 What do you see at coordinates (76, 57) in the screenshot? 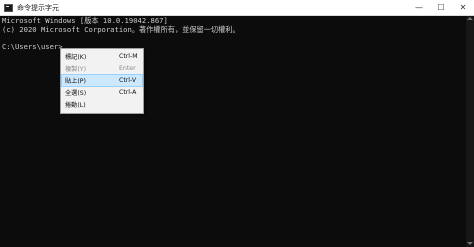
I see `menu-item-label: 標記(K)` at bounding box center [76, 57].